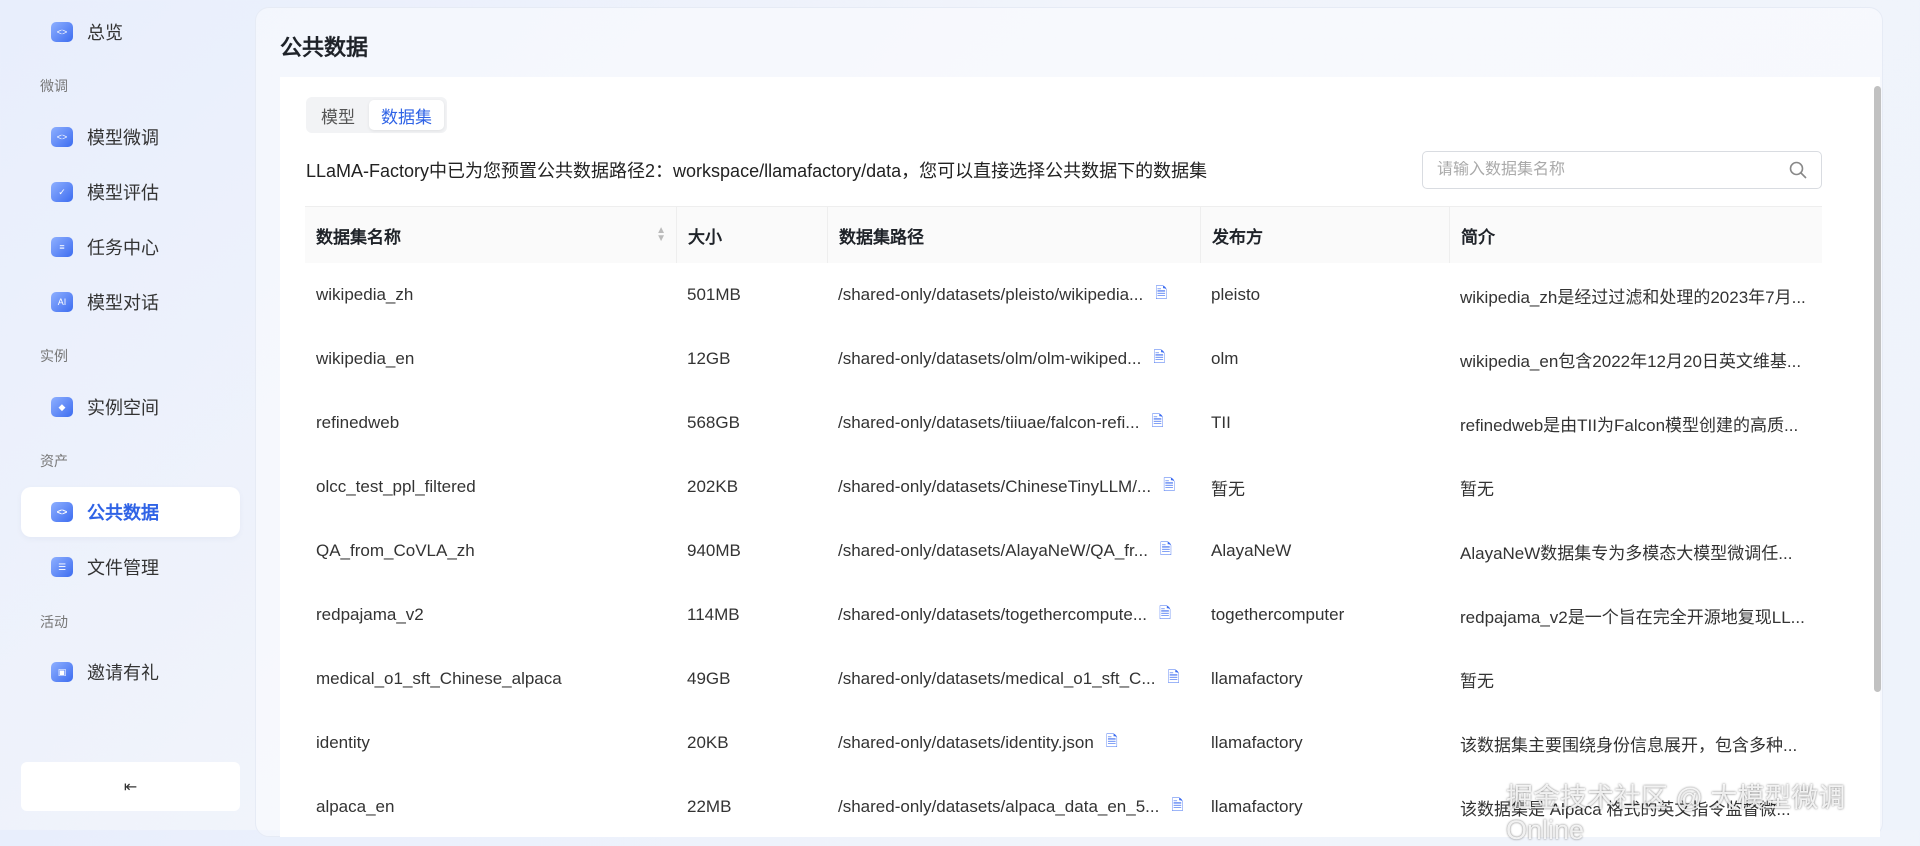 The height and width of the screenshot is (846, 1920). Describe the element at coordinates (1635, 235) in the screenshot. I see `header-intro: 简介` at that location.